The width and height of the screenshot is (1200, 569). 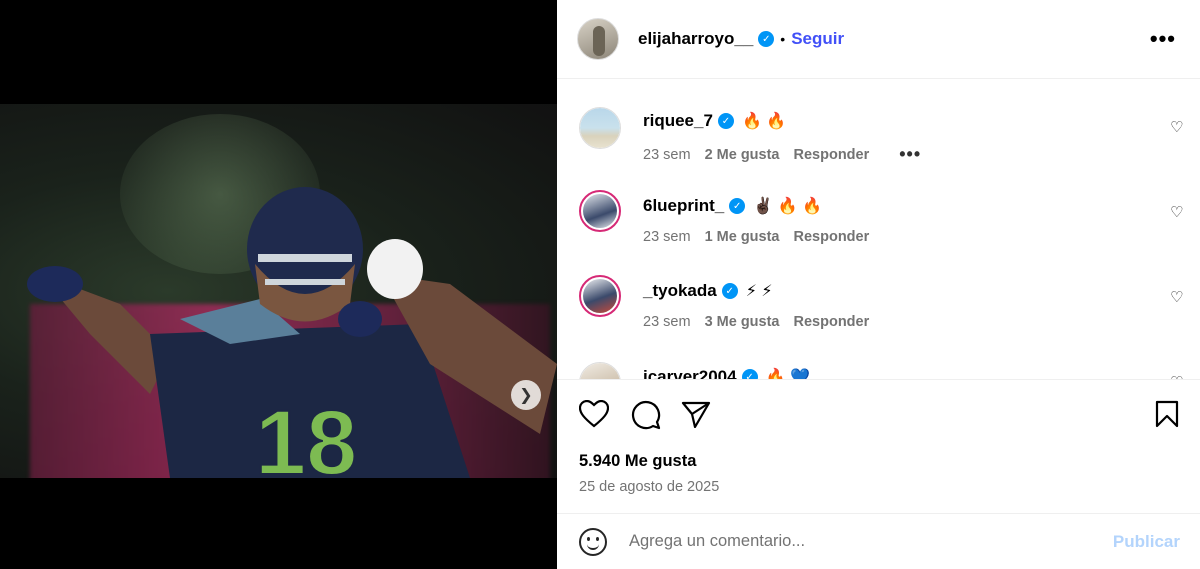 What do you see at coordinates (696, 416) in the screenshot?
I see `share-paper-plane-icon` at bounding box center [696, 416].